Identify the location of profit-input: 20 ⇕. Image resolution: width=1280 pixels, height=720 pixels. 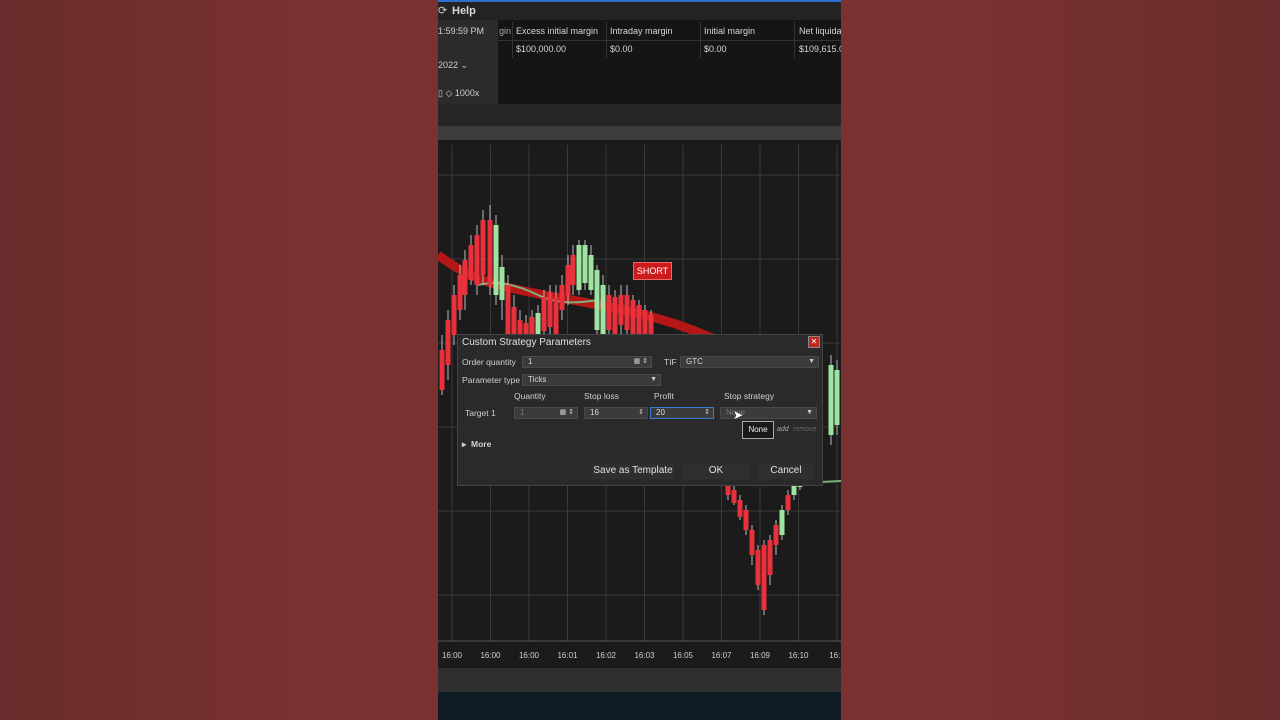
(682, 413).